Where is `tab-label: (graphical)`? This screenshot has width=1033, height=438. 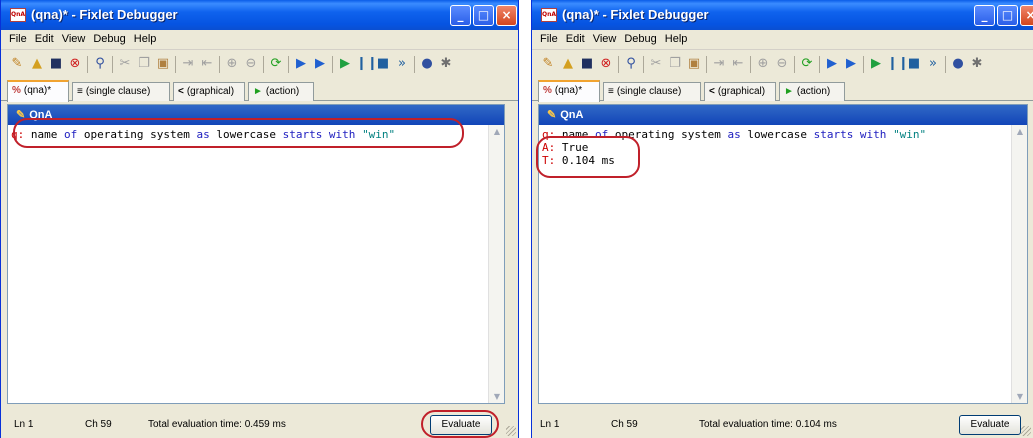 tab-label: (graphical) is located at coordinates (741, 91).